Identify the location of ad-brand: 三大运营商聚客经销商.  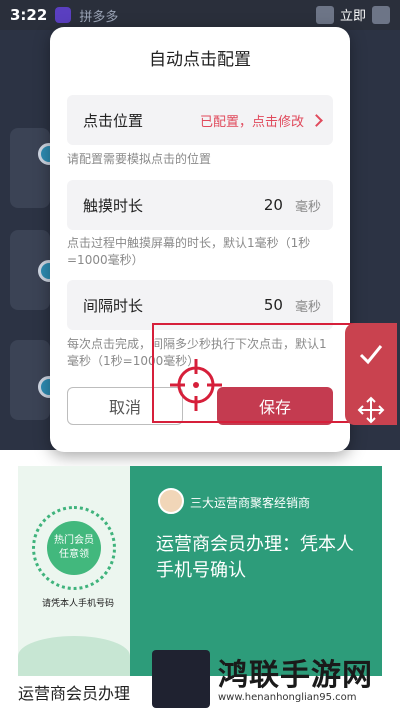
(250, 503).